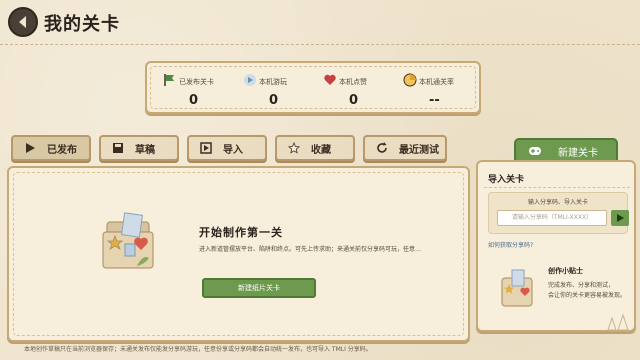 The image size is (640, 360). Describe the element at coordinates (206, 148) in the screenshot. I see `import-icon` at that location.